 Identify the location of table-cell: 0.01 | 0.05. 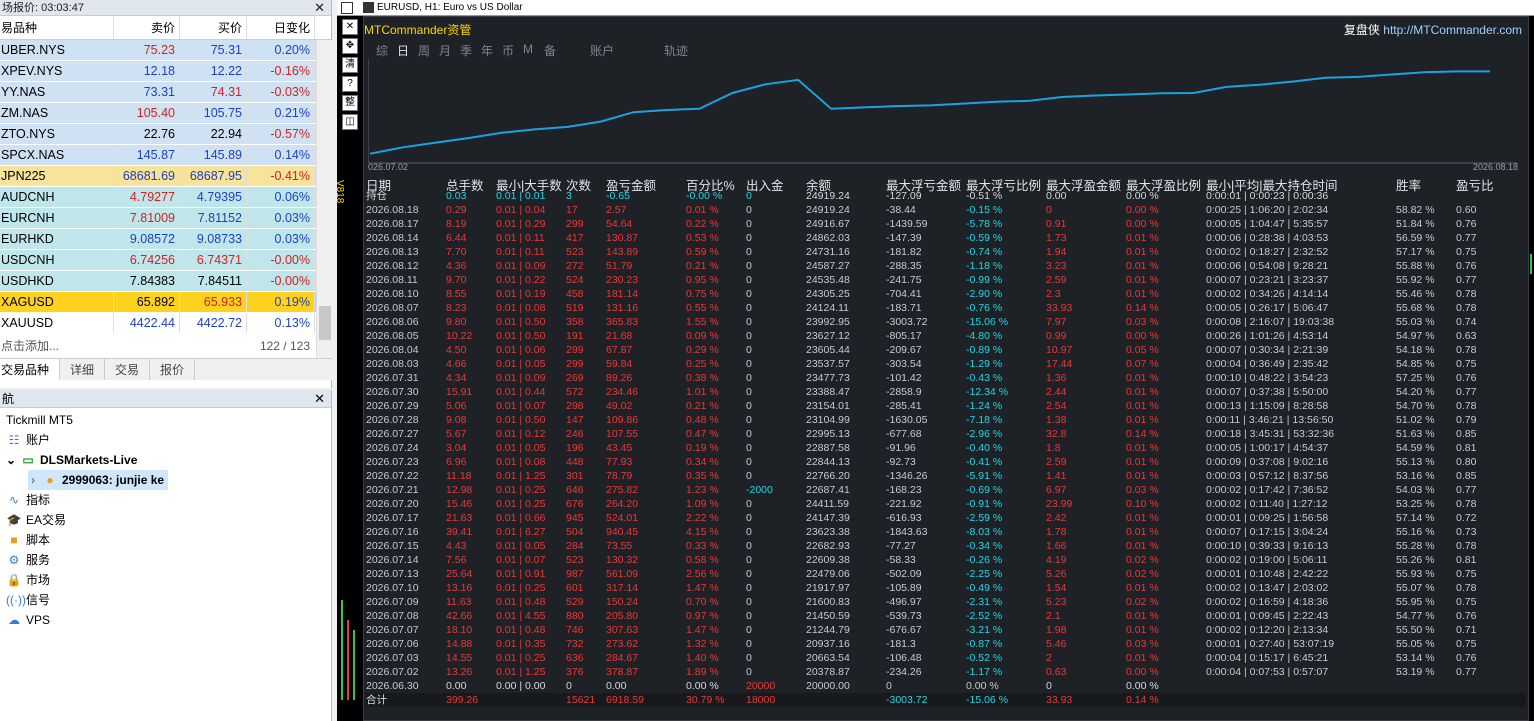
(521, 546).